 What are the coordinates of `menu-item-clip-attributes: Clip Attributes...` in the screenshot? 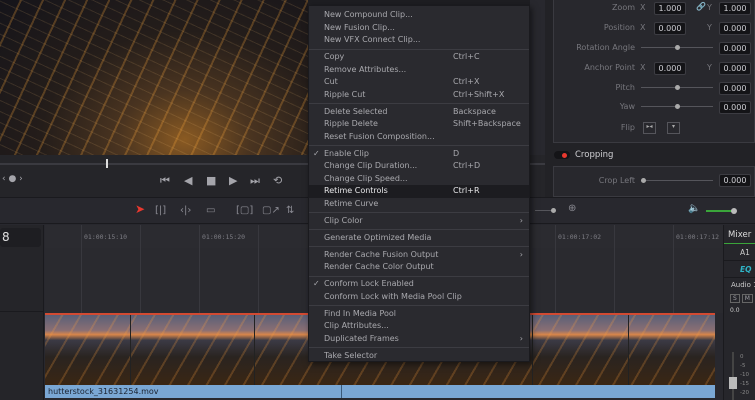 It's located at (419, 326).